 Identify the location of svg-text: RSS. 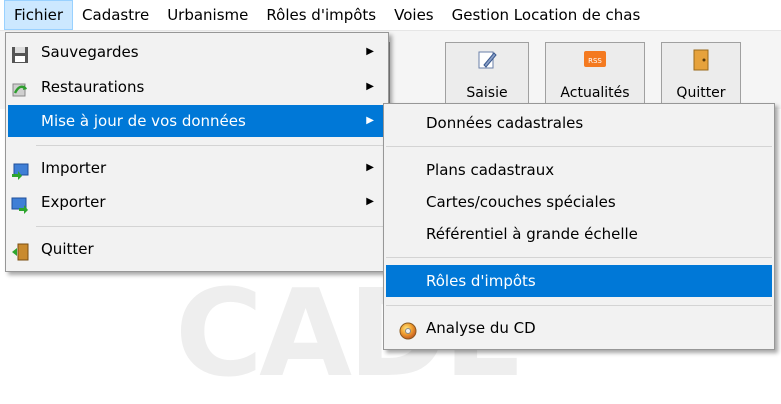
(595, 61).